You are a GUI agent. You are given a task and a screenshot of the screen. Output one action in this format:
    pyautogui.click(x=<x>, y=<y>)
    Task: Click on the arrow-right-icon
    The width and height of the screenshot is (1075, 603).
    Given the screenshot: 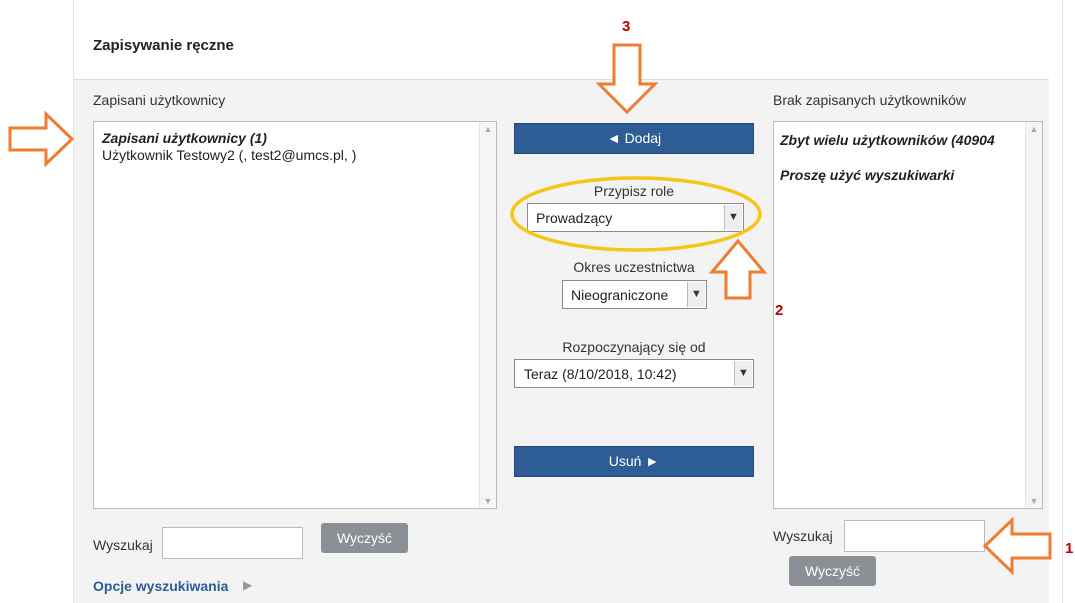 What is the action you would take?
    pyautogui.click(x=41, y=139)
    